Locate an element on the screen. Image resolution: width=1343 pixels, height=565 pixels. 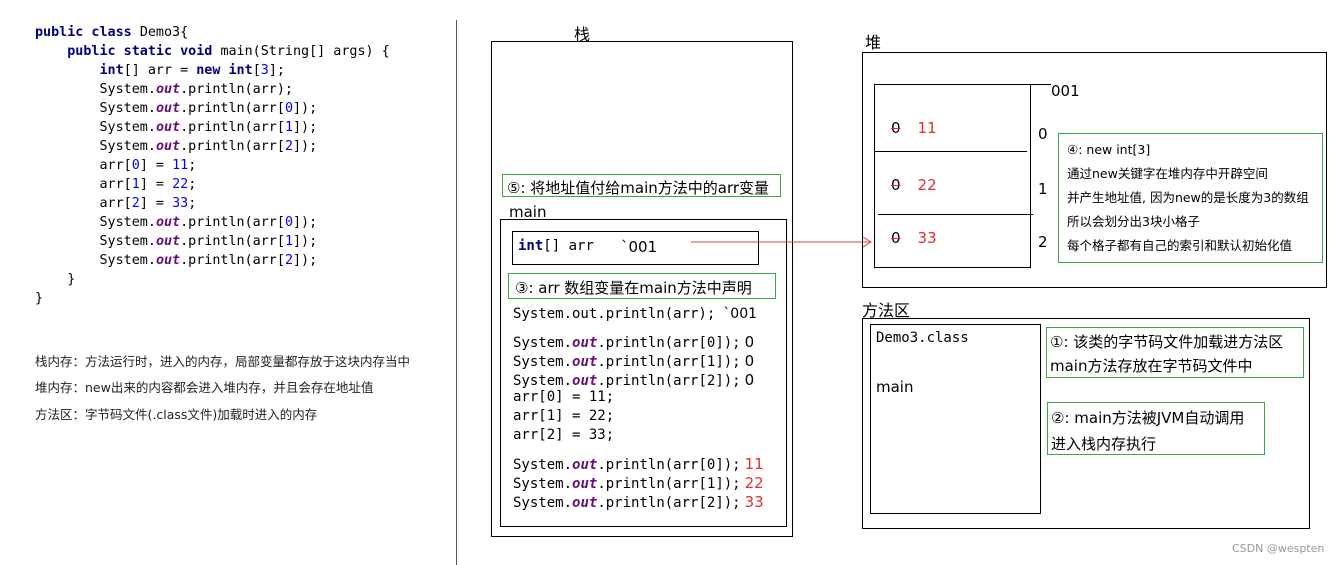
note-stack: 栈内存：方法运行时，进入的内存，局部变量都存放于这块内存当中 is located at coordinates (223, 361).